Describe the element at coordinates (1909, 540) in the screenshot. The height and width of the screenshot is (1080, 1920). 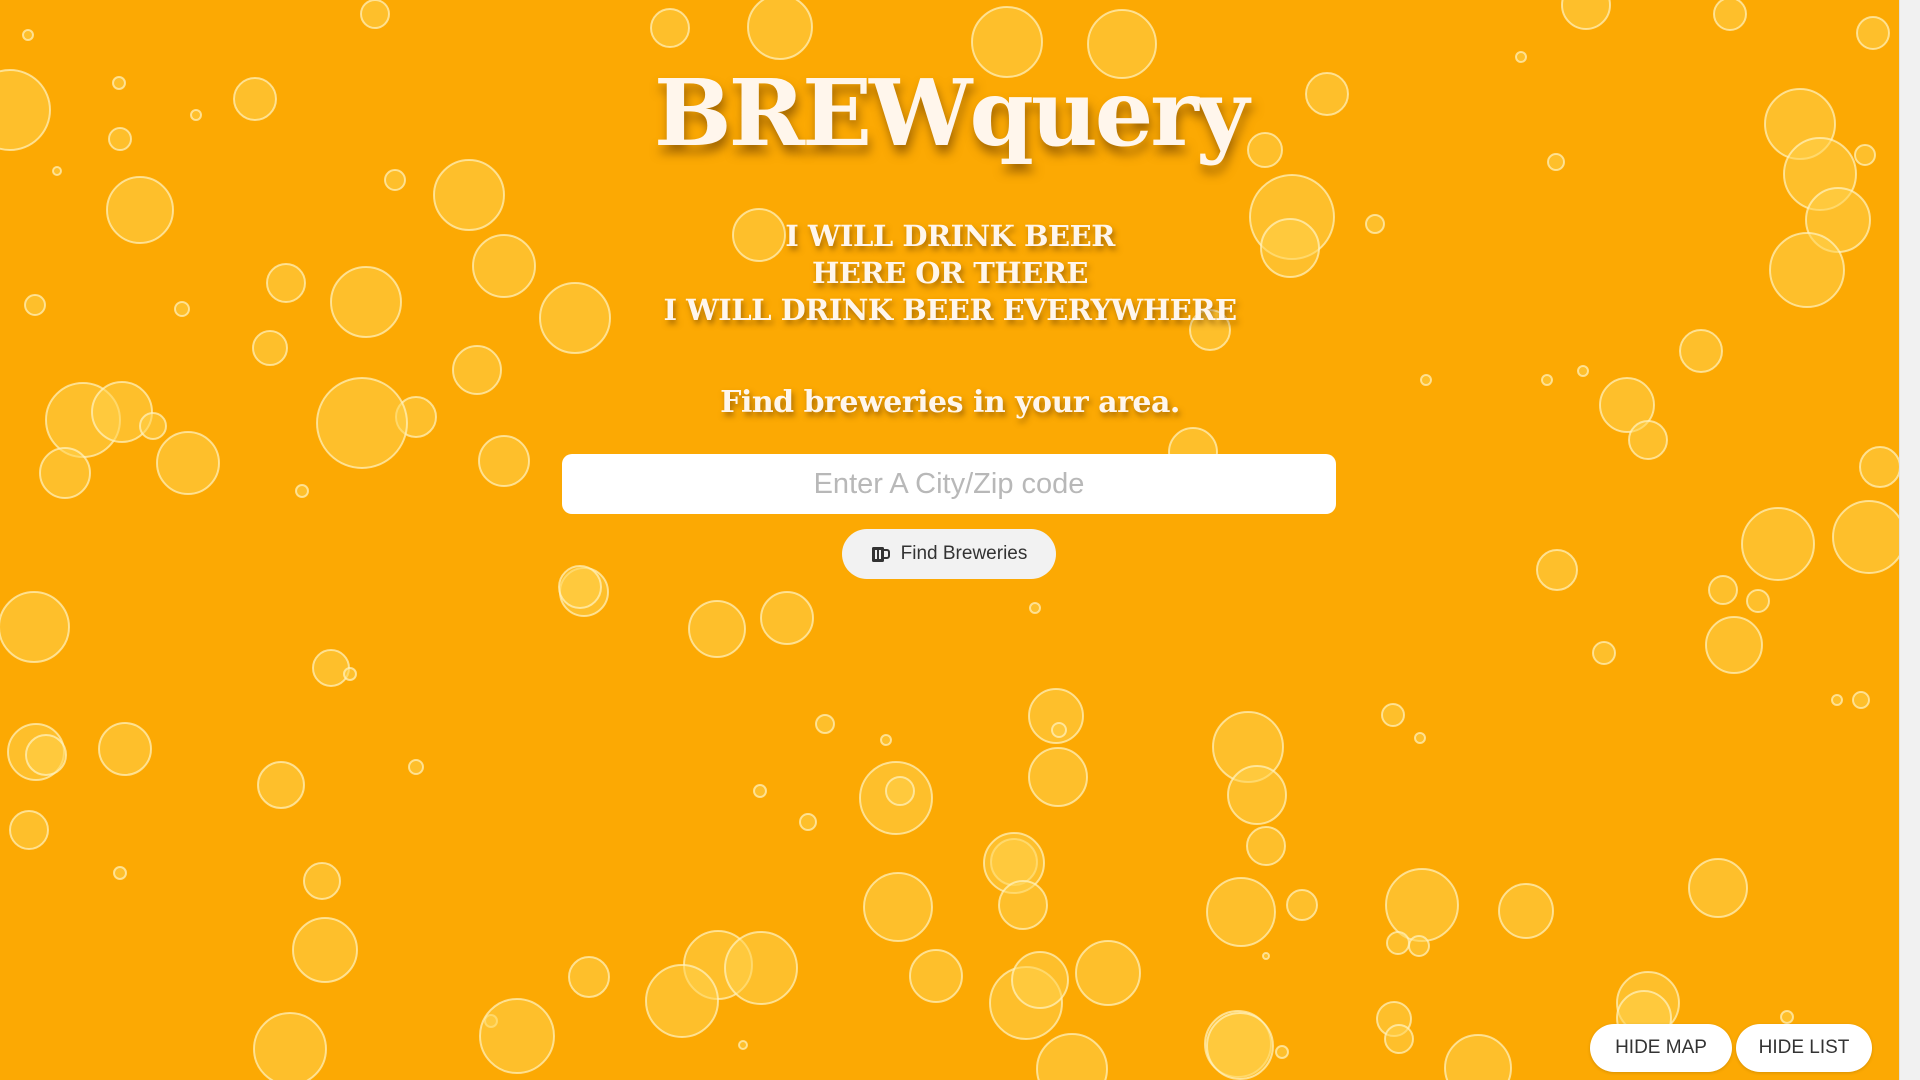
I see `page-scrollbar` at that location.